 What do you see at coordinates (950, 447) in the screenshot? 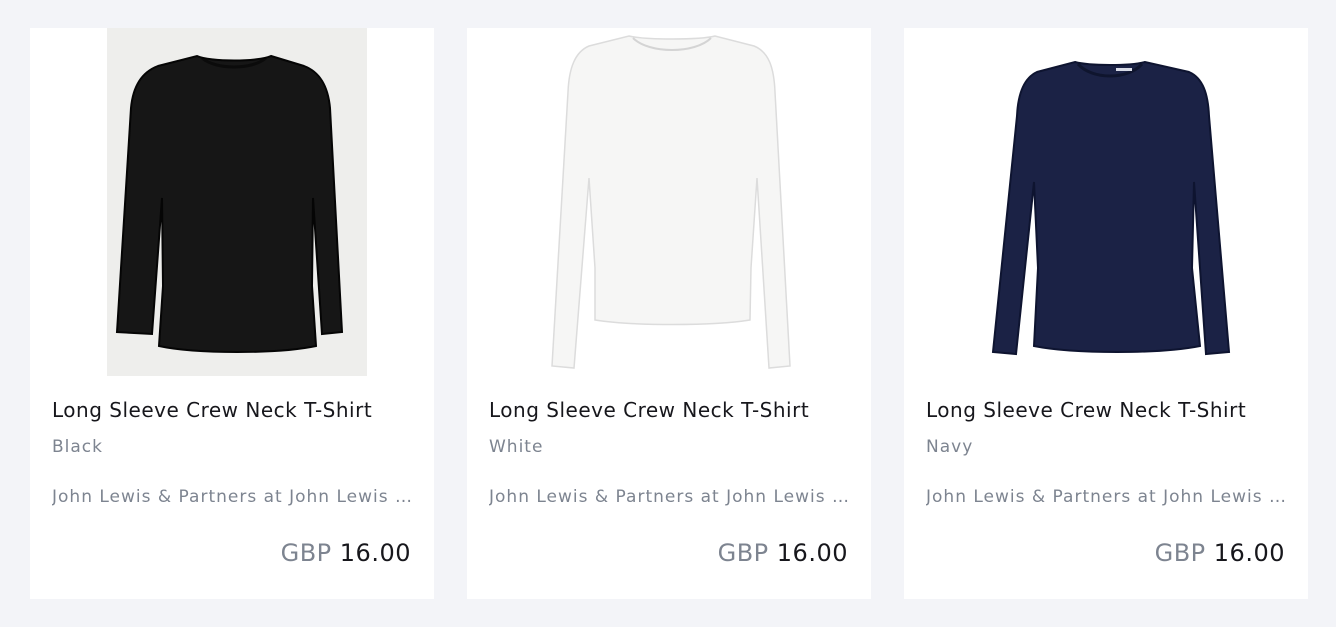
I see `product-colour: Navy` at bounding box center [950, 447].